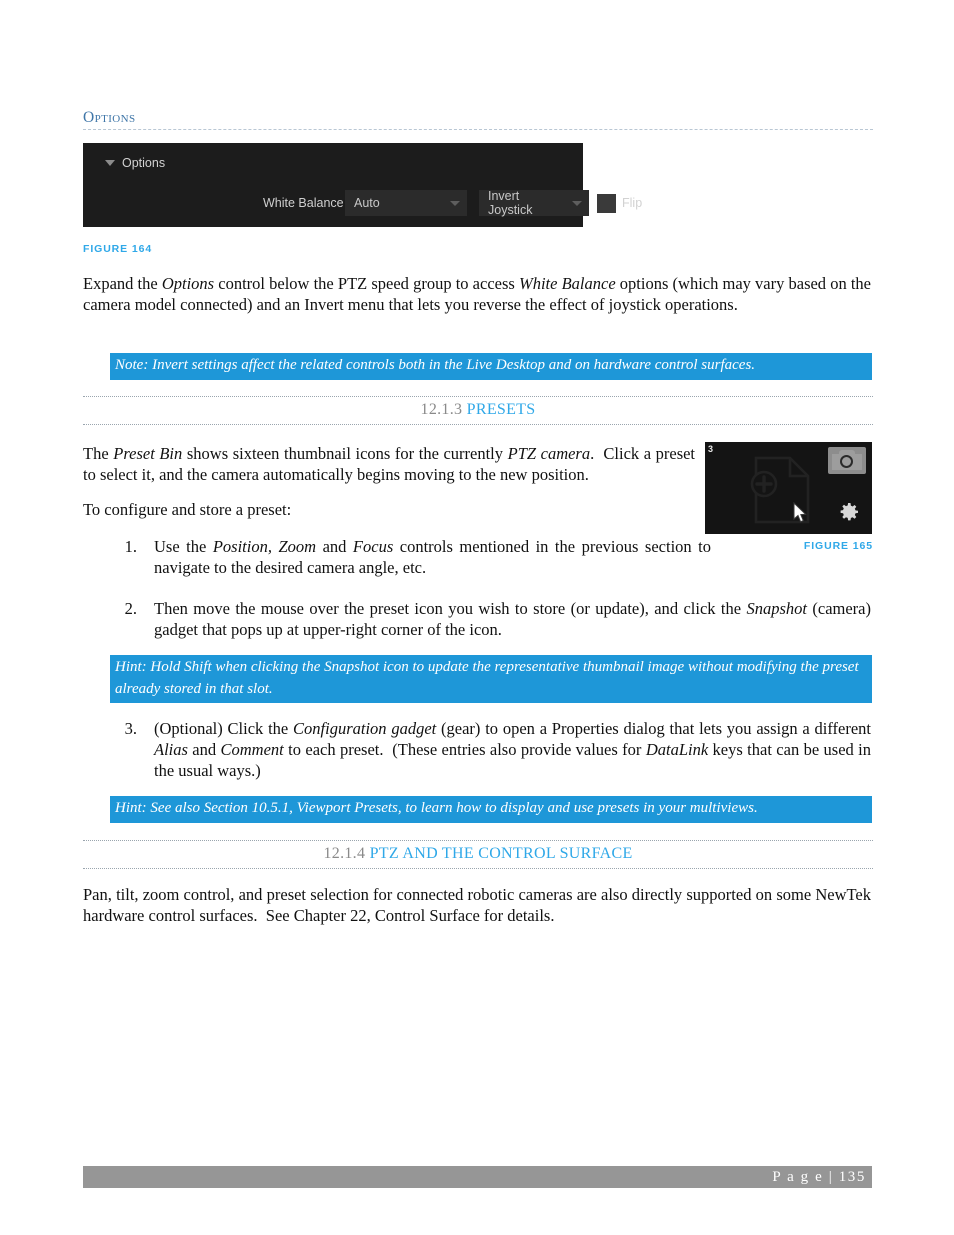 The height and width of the screenshot is (1235, 954). I want to click on footer-page-number: P a g e | 135, so click(819, 1177).